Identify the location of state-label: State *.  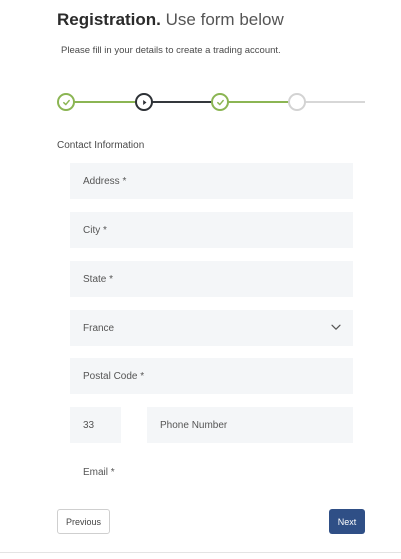
(98, 279).